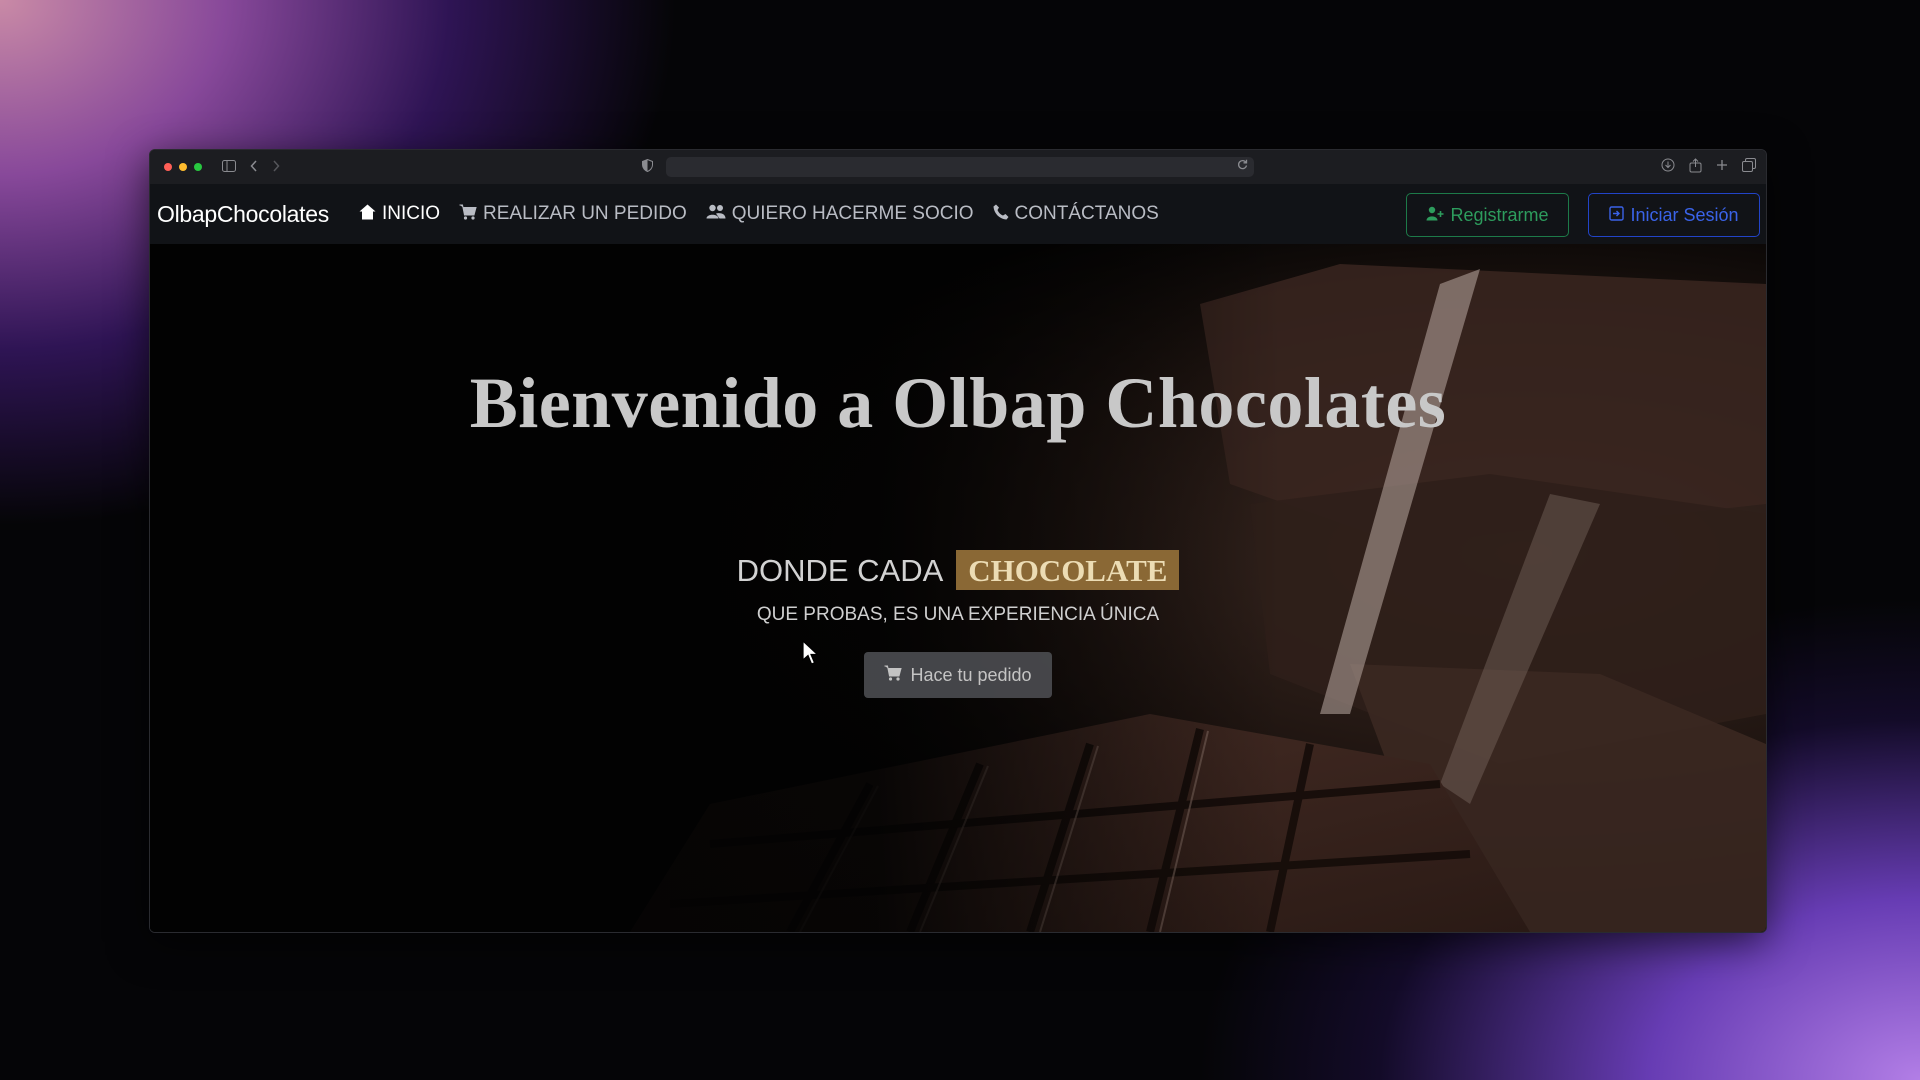 The width and height of the screenshot is (1920, 1080). What do you see at coordinates (716, 214) in the screenshot?
I see `users-icon` at bounding box center [716, 214].